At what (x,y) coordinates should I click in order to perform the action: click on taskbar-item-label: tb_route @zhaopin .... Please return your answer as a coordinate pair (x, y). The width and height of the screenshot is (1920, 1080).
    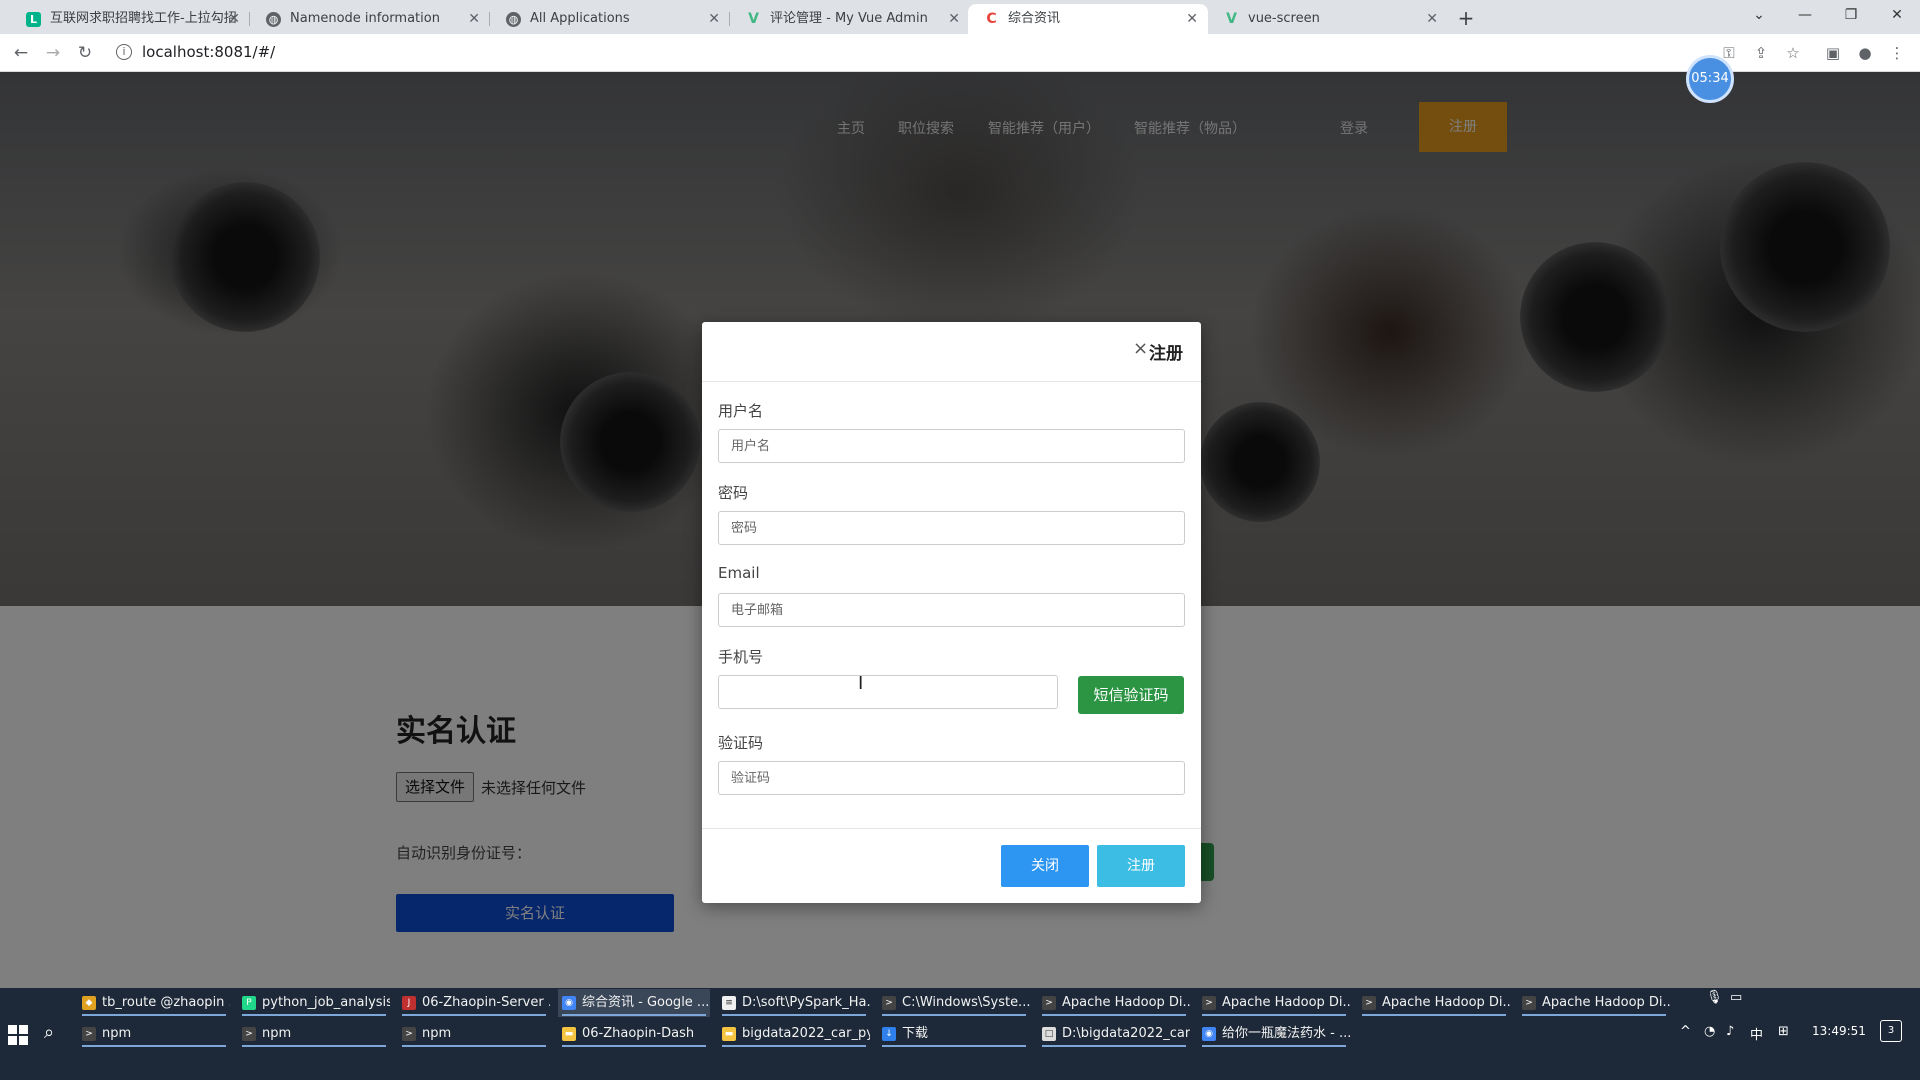
    Looking at the image, I should click on (166, 1002).